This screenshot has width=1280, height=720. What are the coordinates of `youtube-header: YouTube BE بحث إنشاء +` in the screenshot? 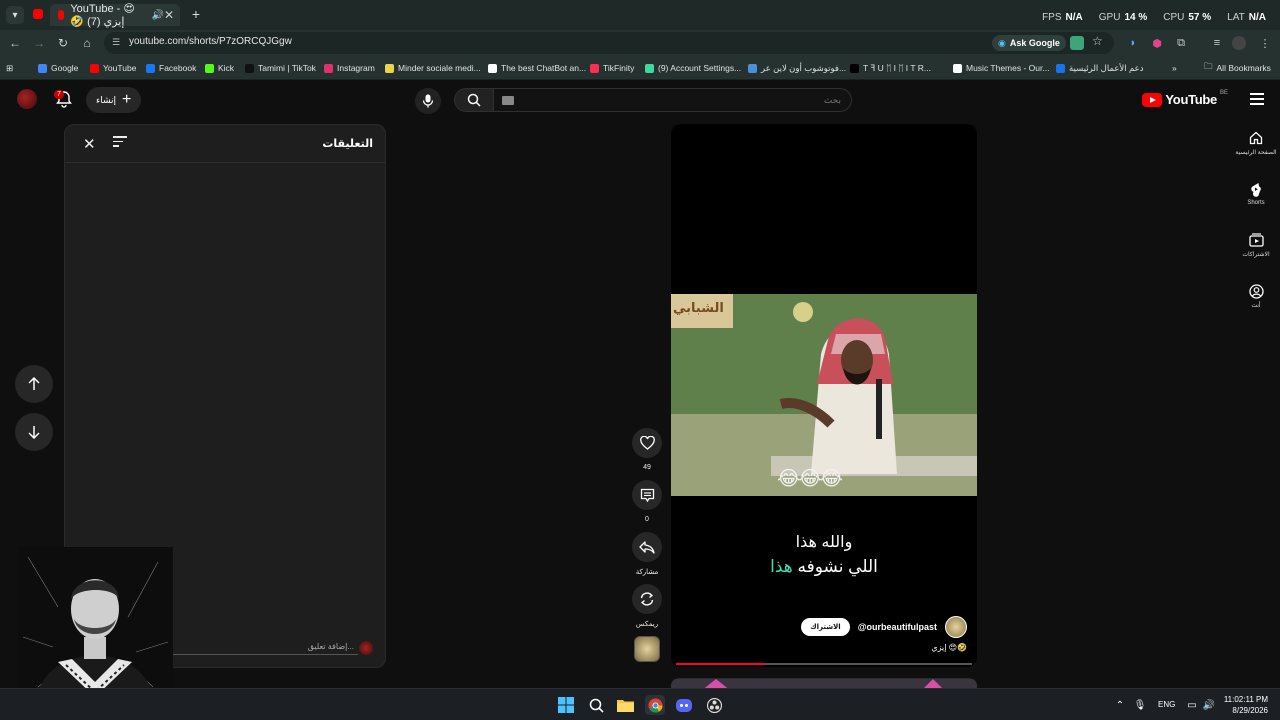 It's located at (640, 100).